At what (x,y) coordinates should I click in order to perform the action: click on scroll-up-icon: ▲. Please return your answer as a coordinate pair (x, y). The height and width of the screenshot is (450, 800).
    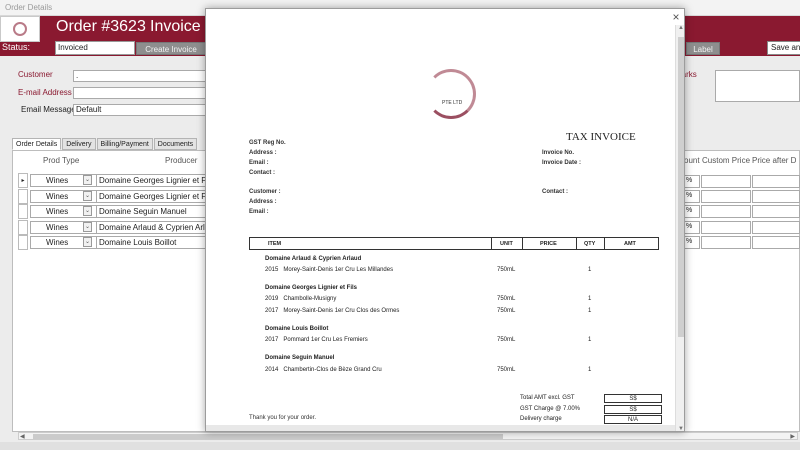
    Looking at the image, I should click on (680, 28).